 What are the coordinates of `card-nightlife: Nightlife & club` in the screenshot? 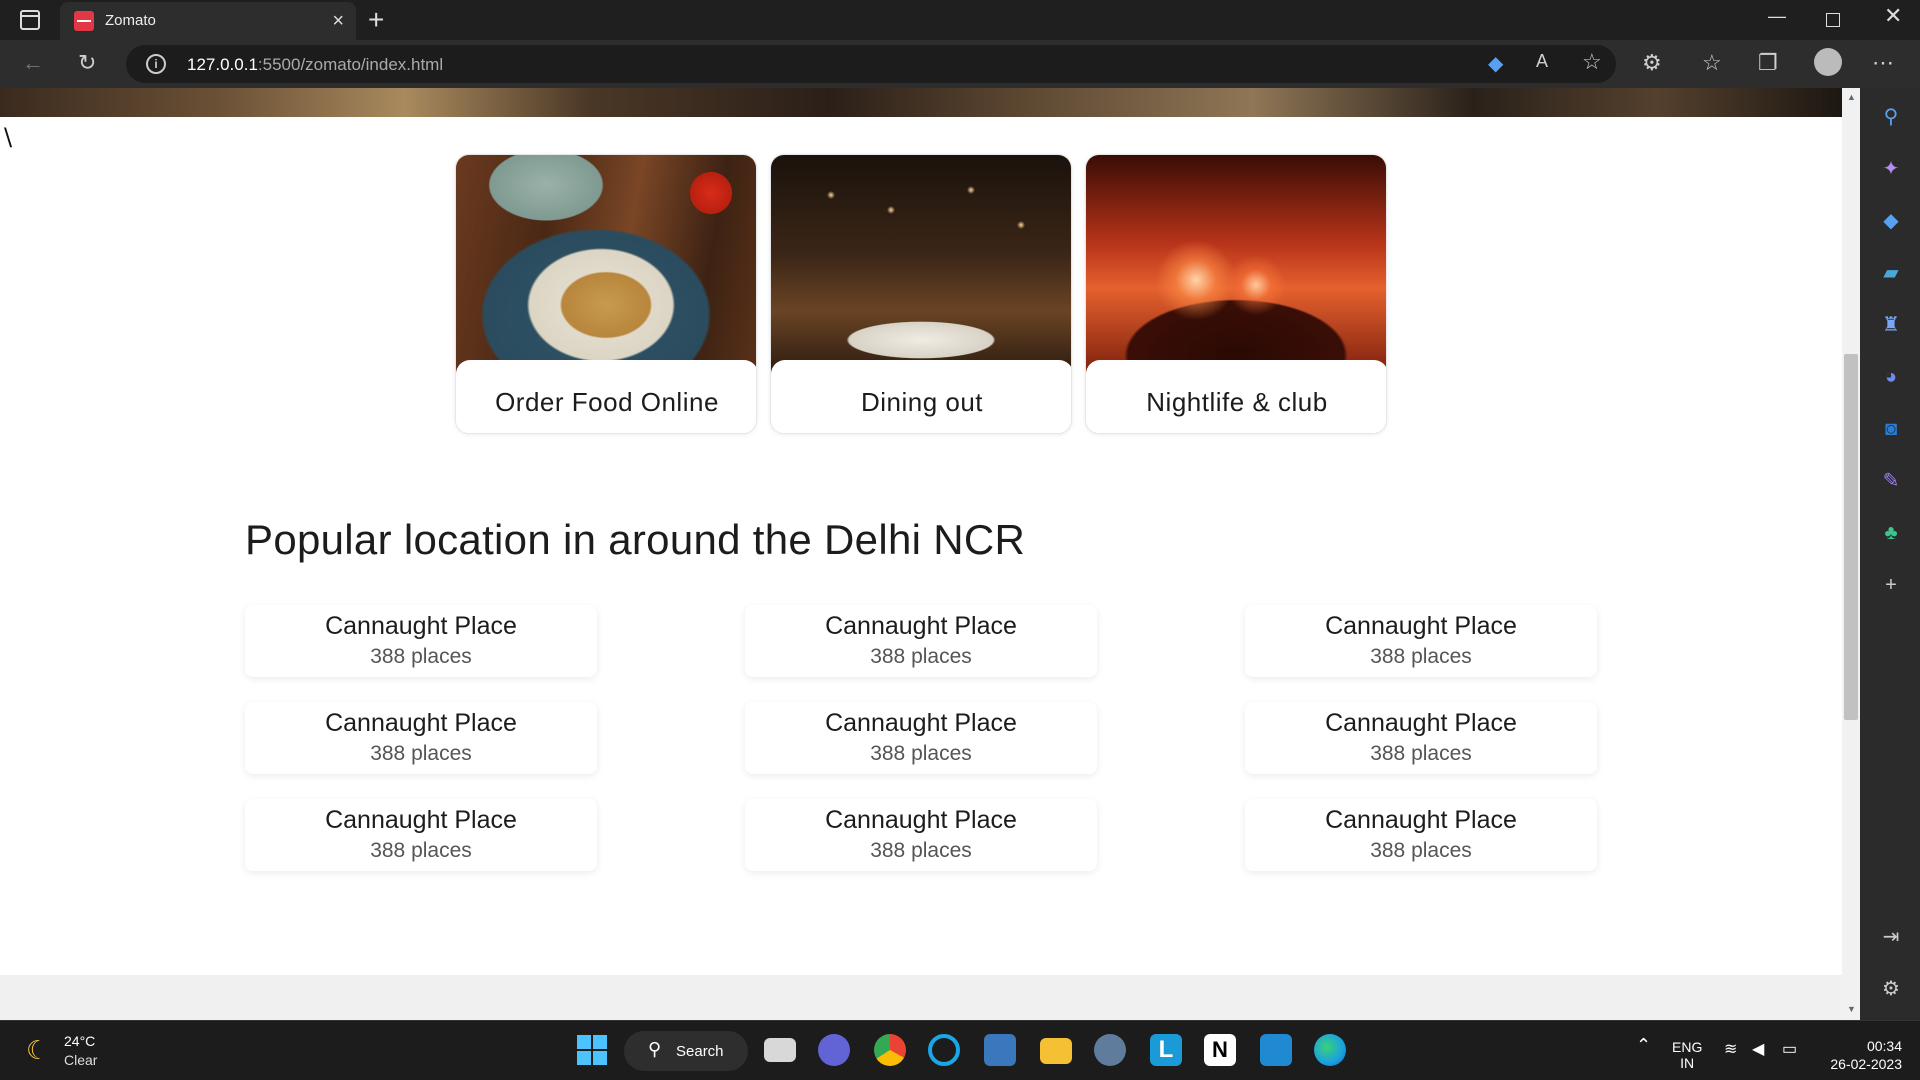 It's located at (1236, 294).